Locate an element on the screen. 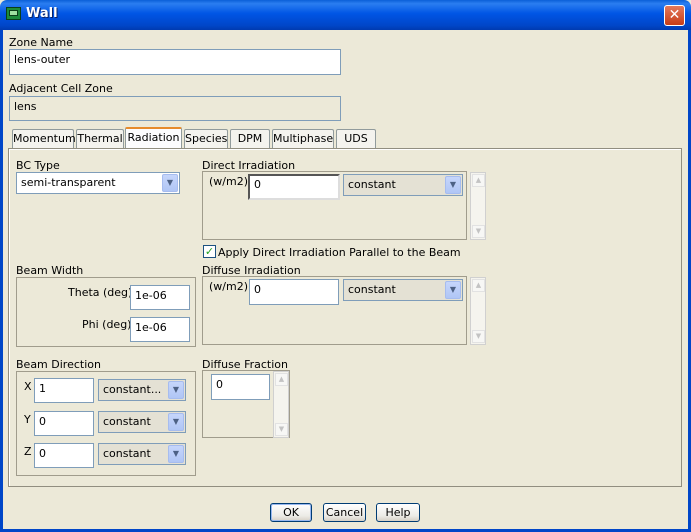 The width and height of the screenshot is (691, 532). tab-dpm: DPM is located at coordinates (250, 138).